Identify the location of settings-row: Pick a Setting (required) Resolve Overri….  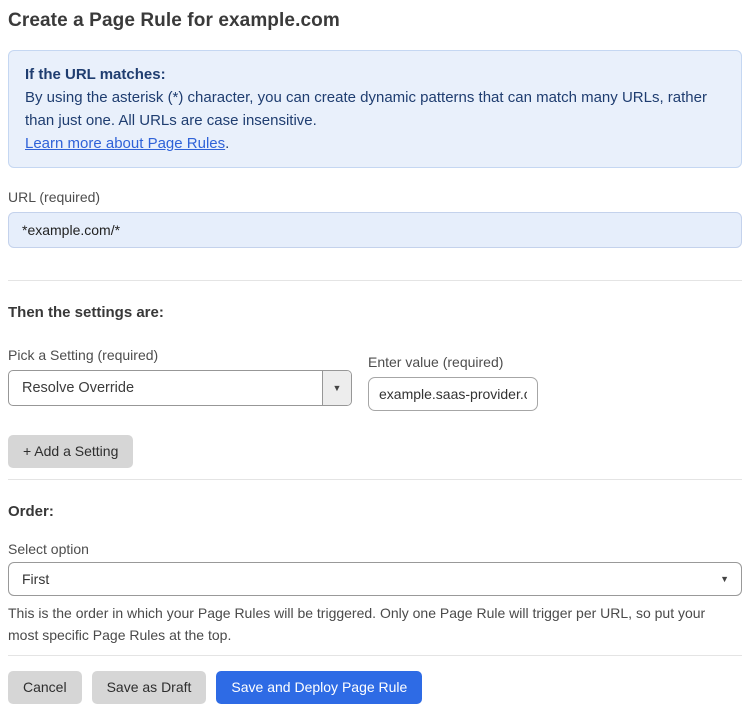
(375, 379).